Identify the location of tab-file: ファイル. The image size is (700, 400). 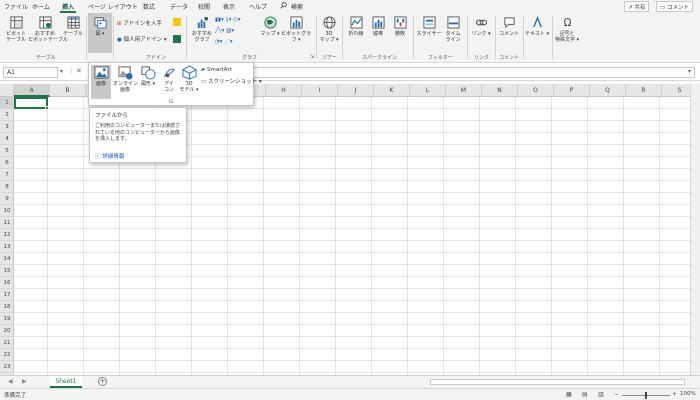
(16, 6).